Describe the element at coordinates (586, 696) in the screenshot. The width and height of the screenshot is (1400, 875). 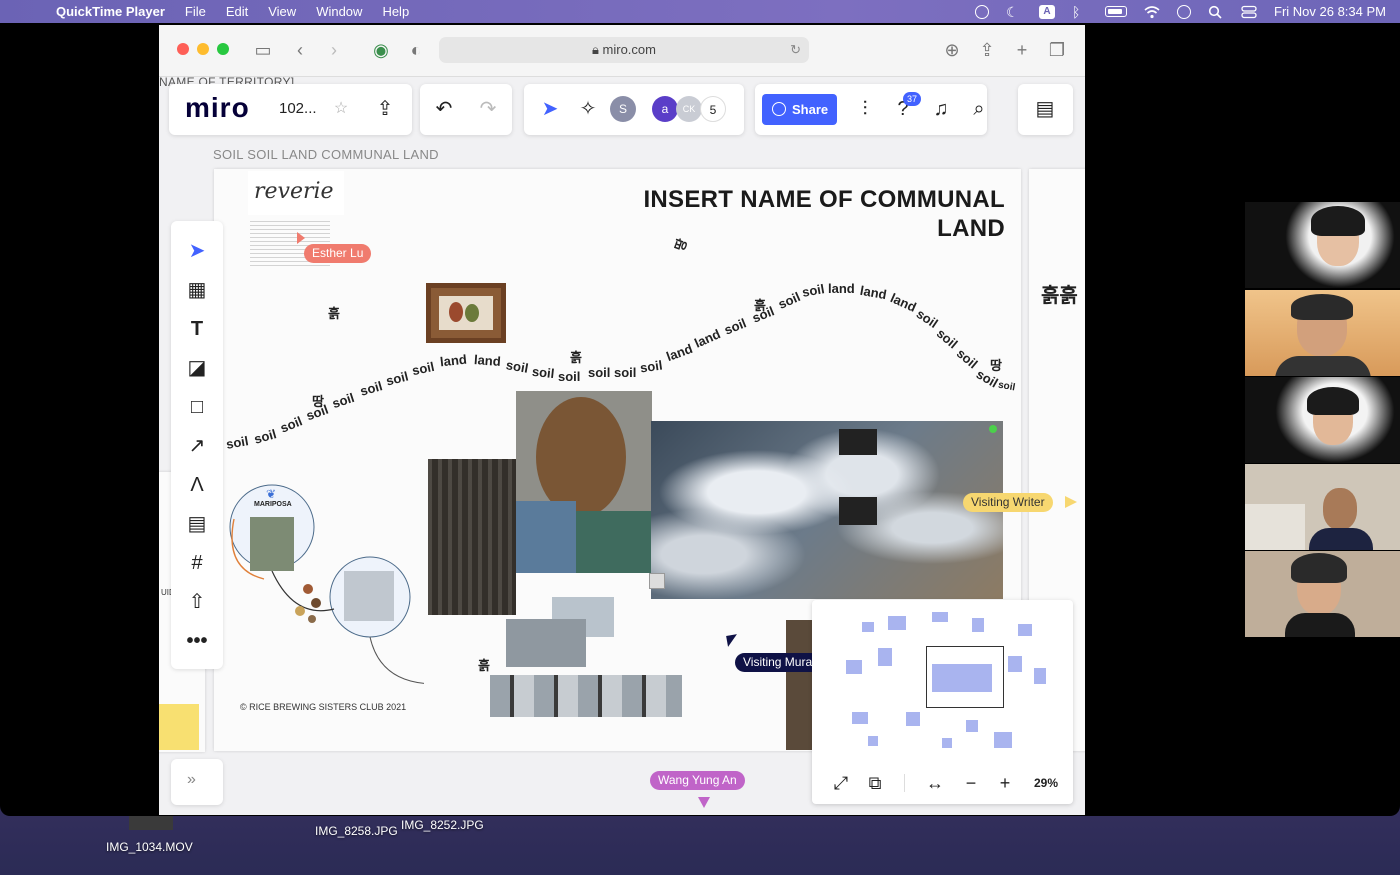
I see `grid-photo-strip` at that location.